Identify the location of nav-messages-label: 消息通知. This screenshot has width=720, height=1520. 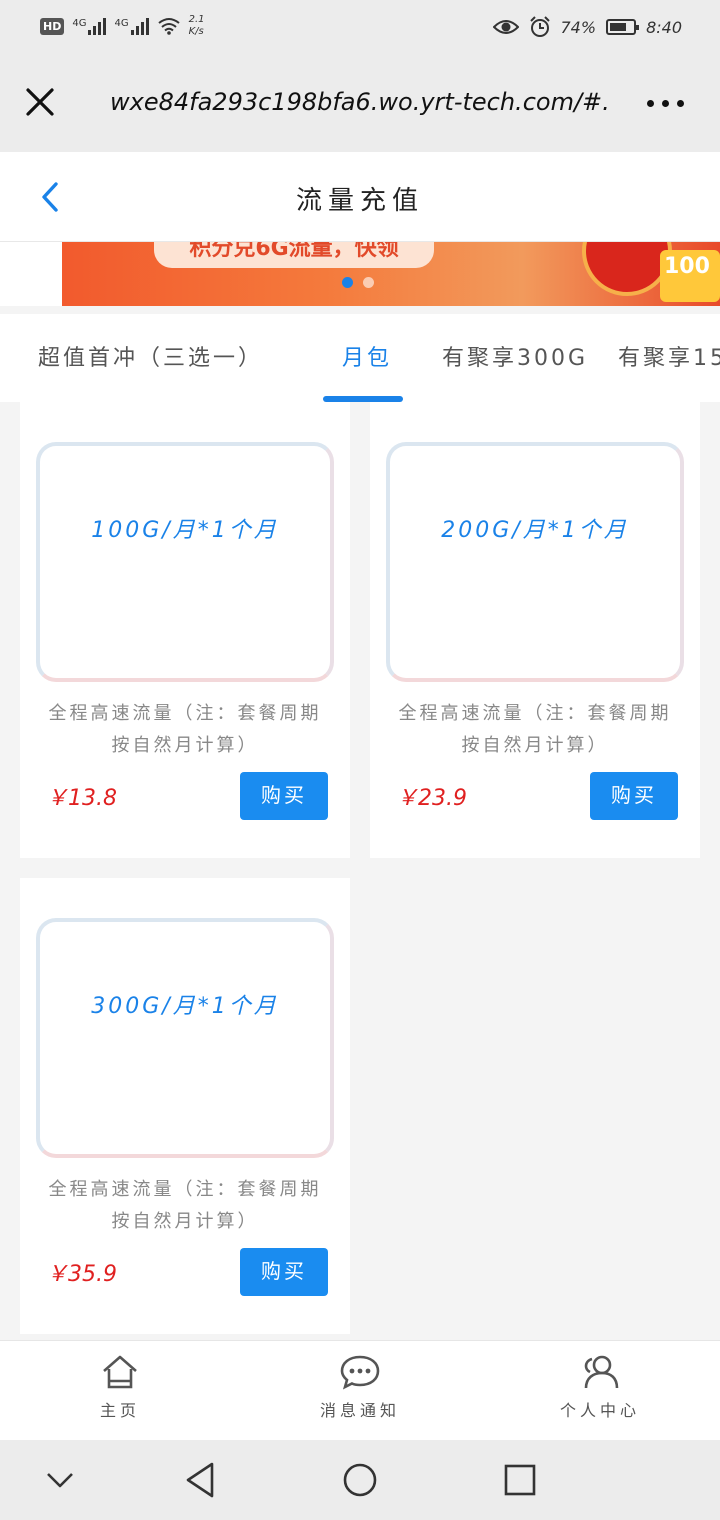
(359, 1410).